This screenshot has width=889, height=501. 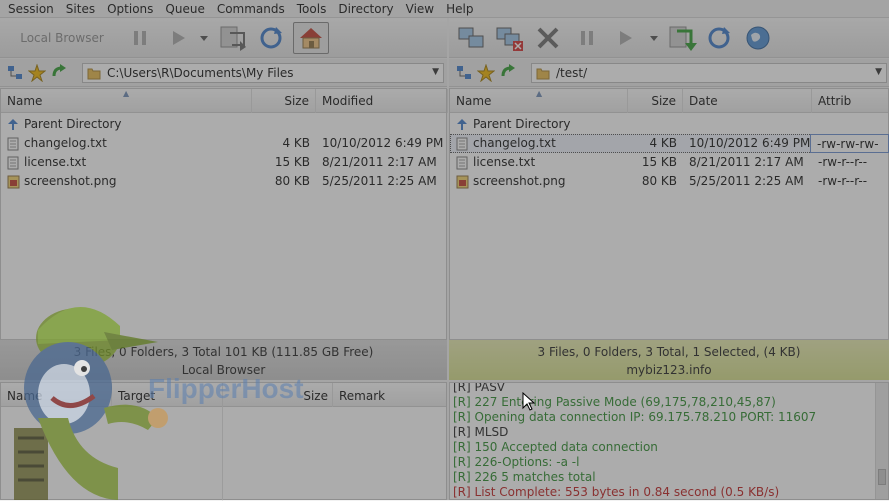 What do you see at coordinates (420, 9) in the screenshot?
I see `menu-view: View` at bounding box center [420, 9].